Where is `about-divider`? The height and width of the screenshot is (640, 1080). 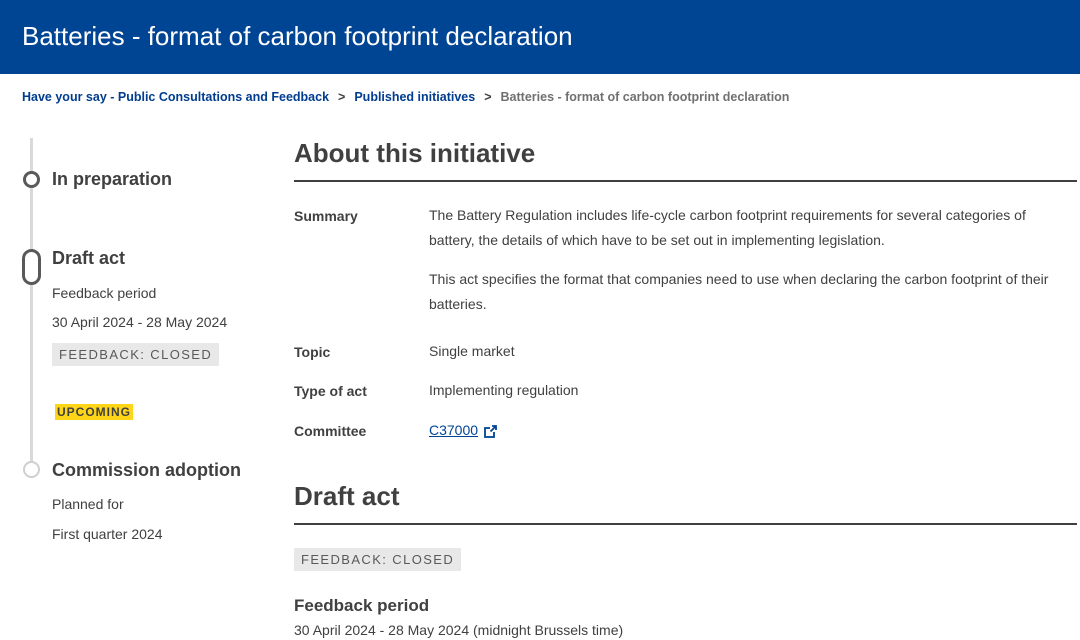 about-divider is located at coordinates (685, 181).